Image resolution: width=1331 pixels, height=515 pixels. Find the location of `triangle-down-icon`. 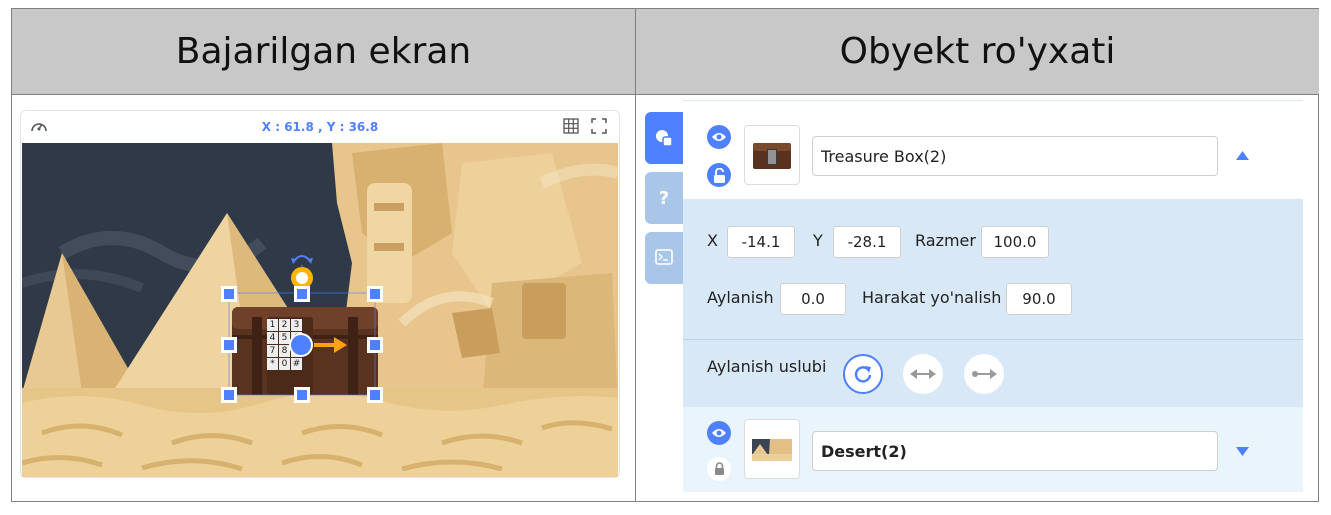

triangle-down-icon is located at coordinates (1242, 451).